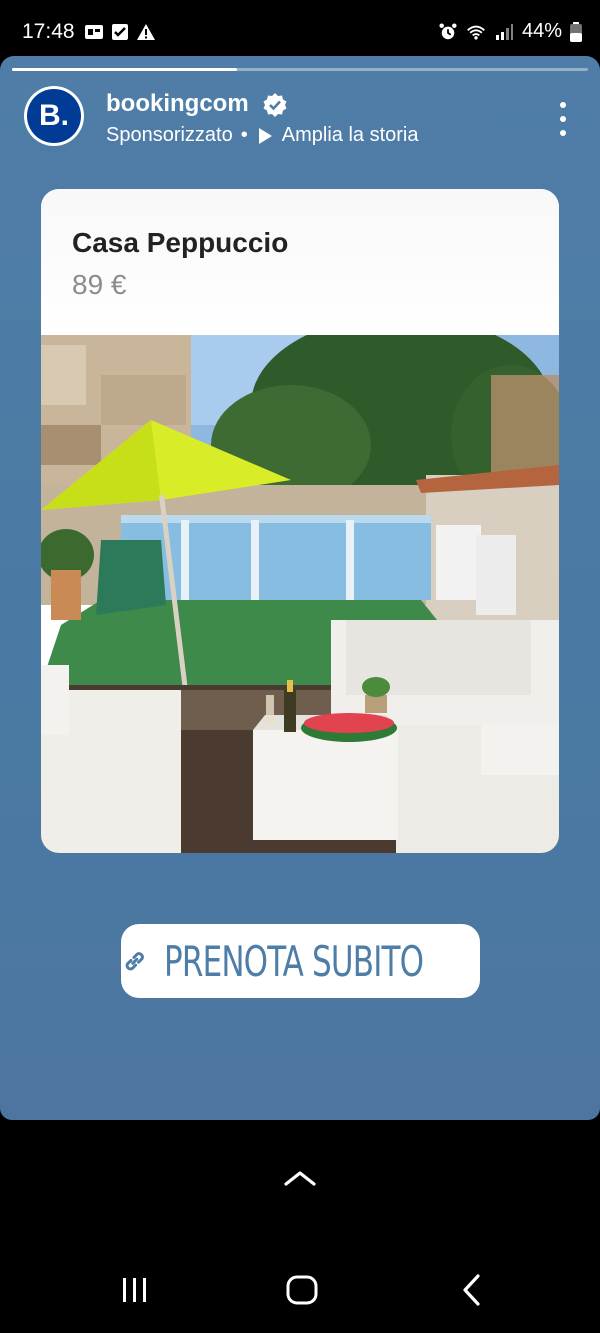 The image size is (600, 1333). I want to click on link-icon, so click(134, 961).